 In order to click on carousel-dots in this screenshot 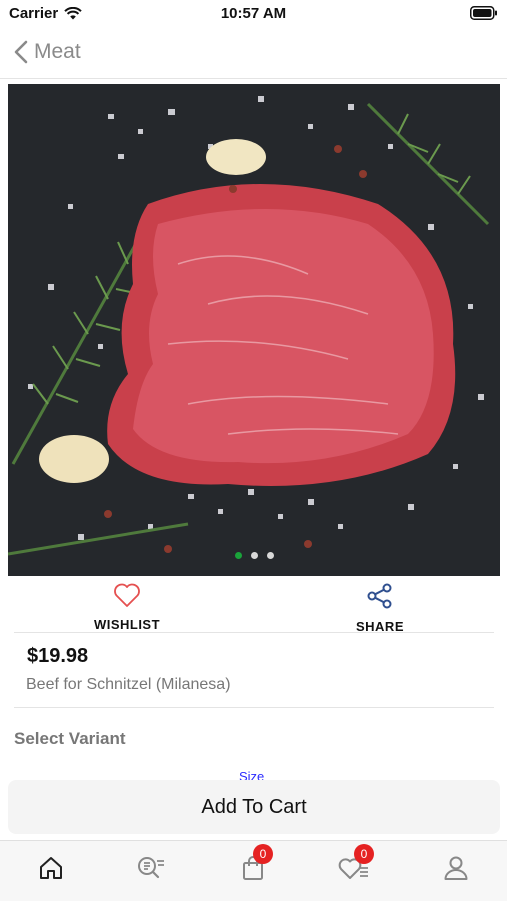, I will do `click(254, 555)`.